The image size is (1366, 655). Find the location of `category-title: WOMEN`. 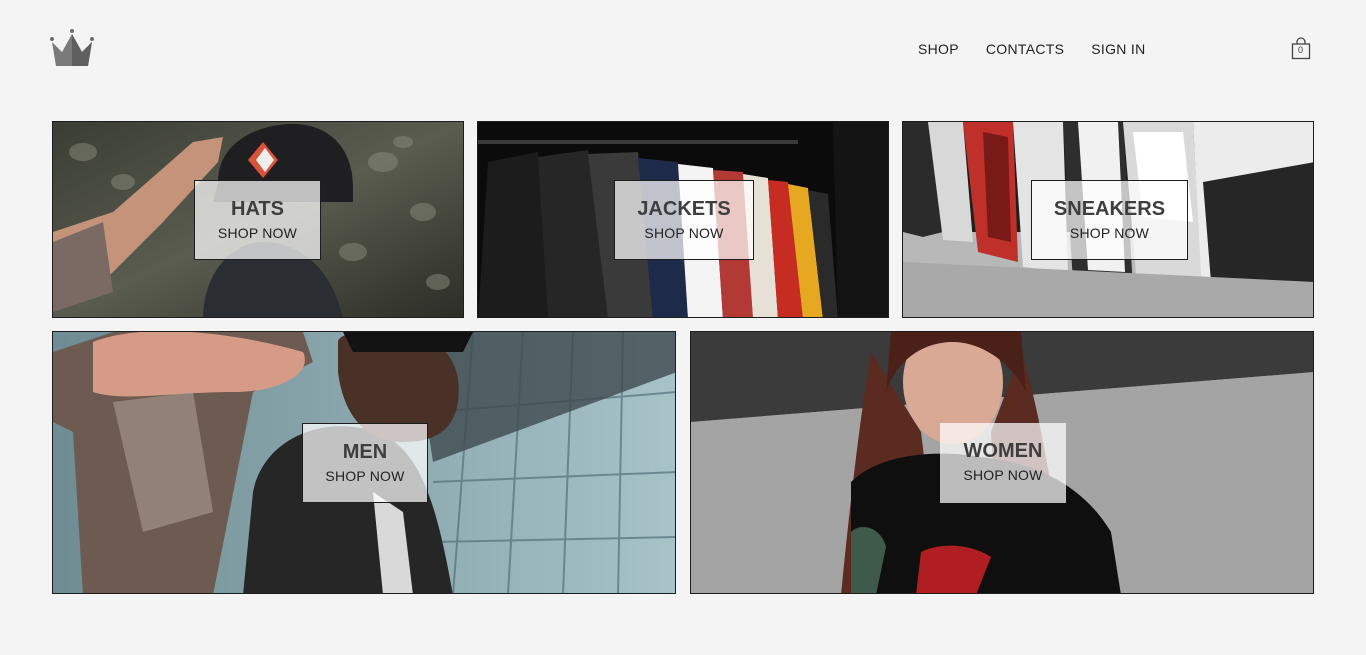

category-title: WOMEN is located at coordinates (1003, 451).